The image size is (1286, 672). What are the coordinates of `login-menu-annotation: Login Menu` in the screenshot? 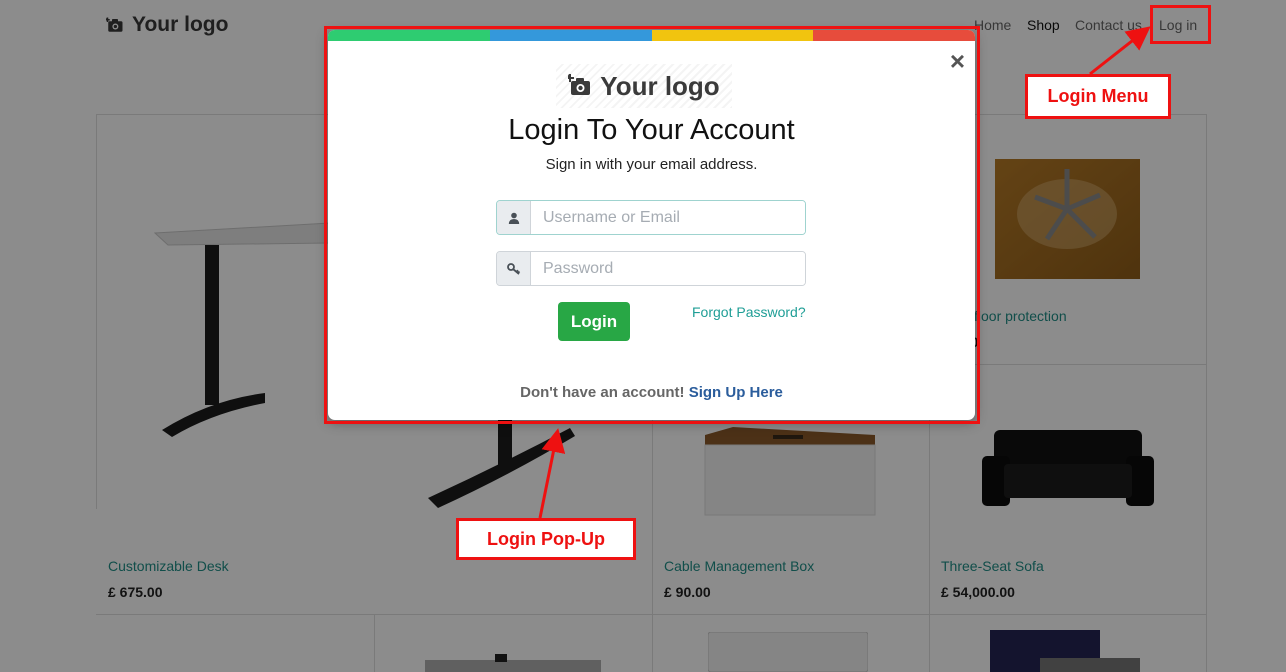 It's located at (1098, 96).